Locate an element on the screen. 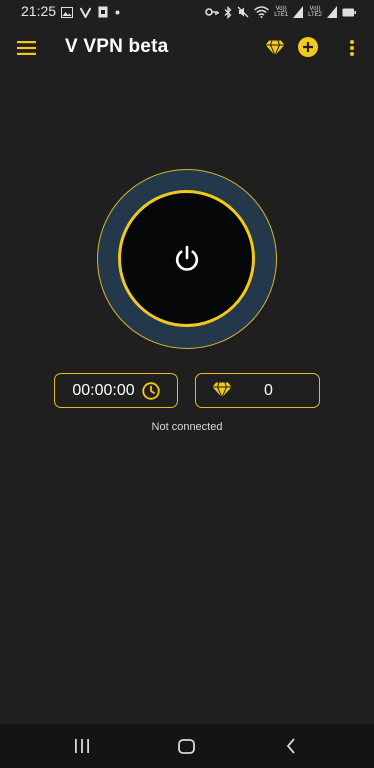  premium-button is located at coordinates (275, 48).